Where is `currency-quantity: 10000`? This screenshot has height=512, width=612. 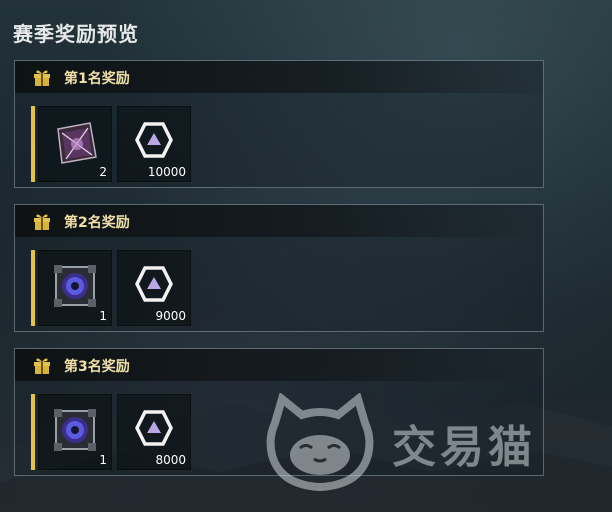 currency-quantity: 10000 is located at coordinates (166, 172).